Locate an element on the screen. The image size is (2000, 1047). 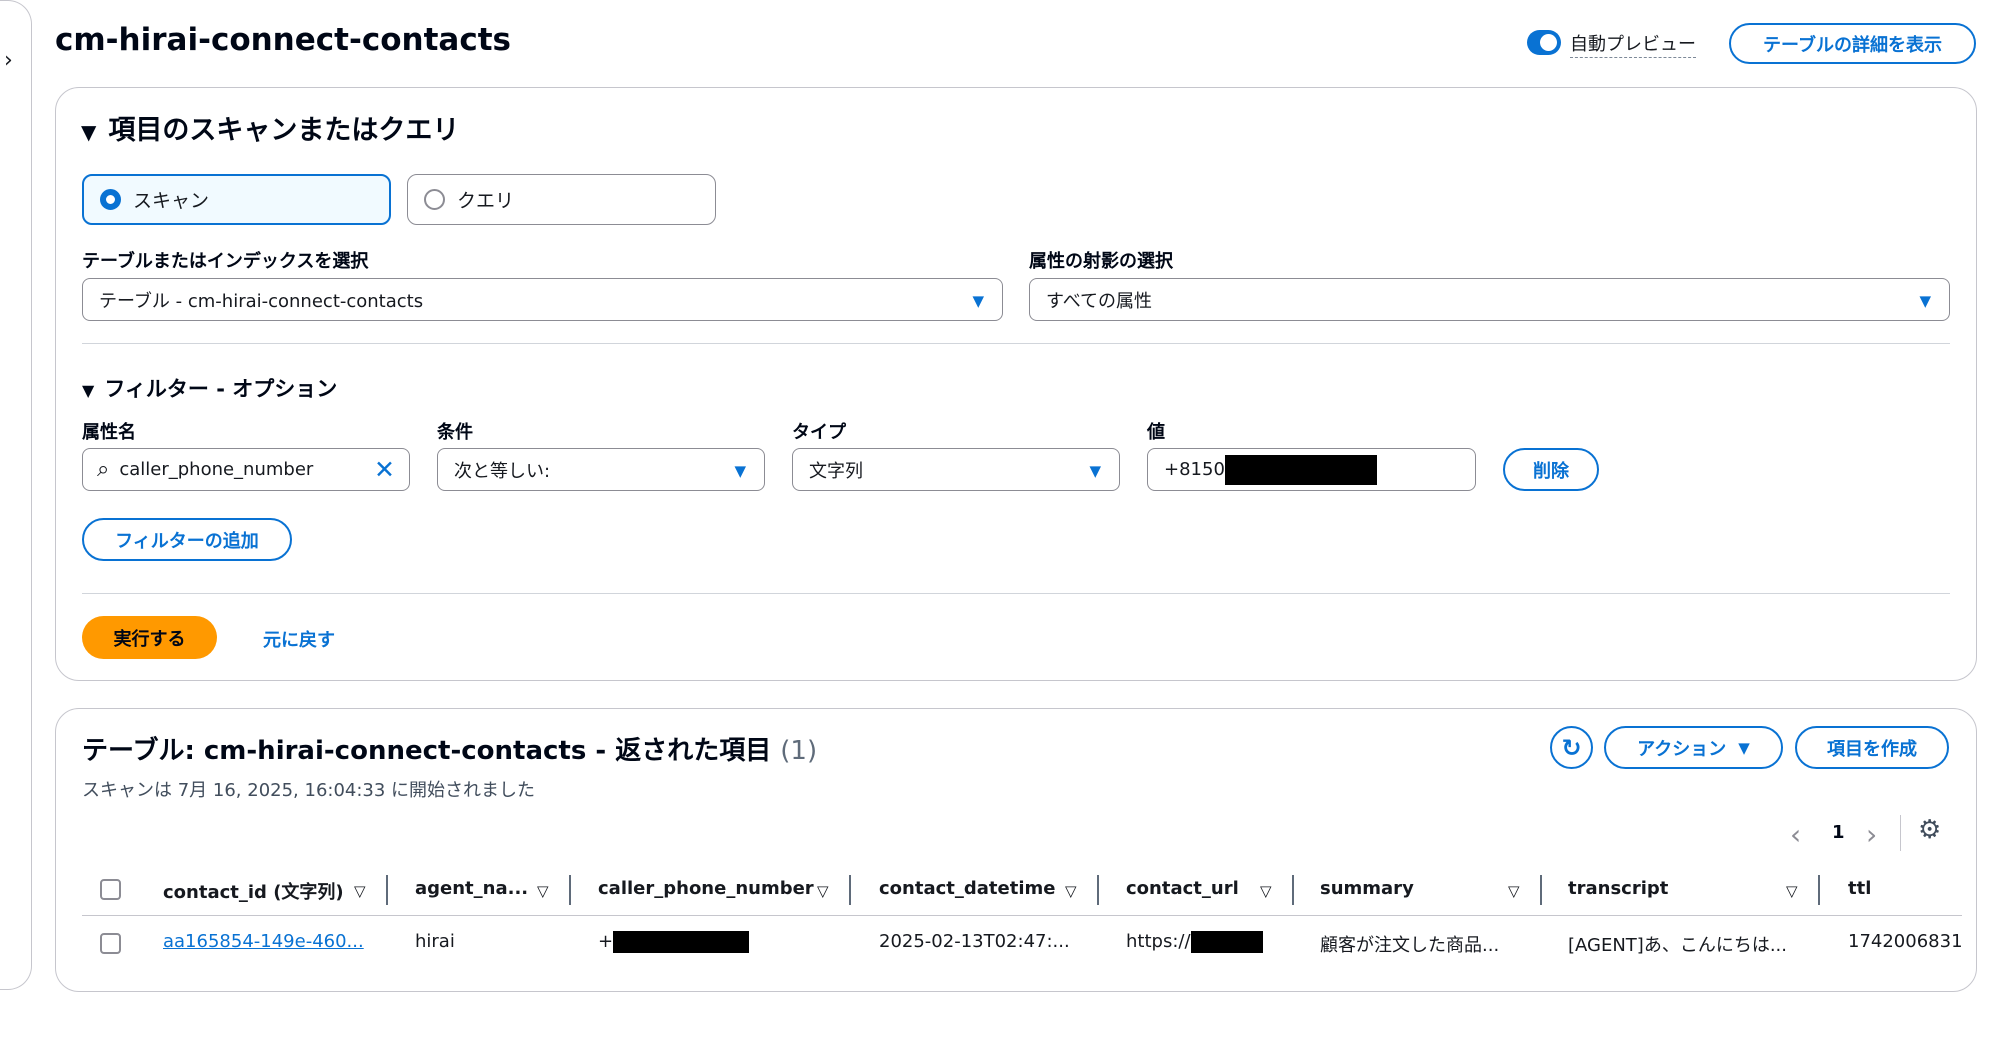
attribute-name-value: caller_phone_number is located at coordinates (216, 469).